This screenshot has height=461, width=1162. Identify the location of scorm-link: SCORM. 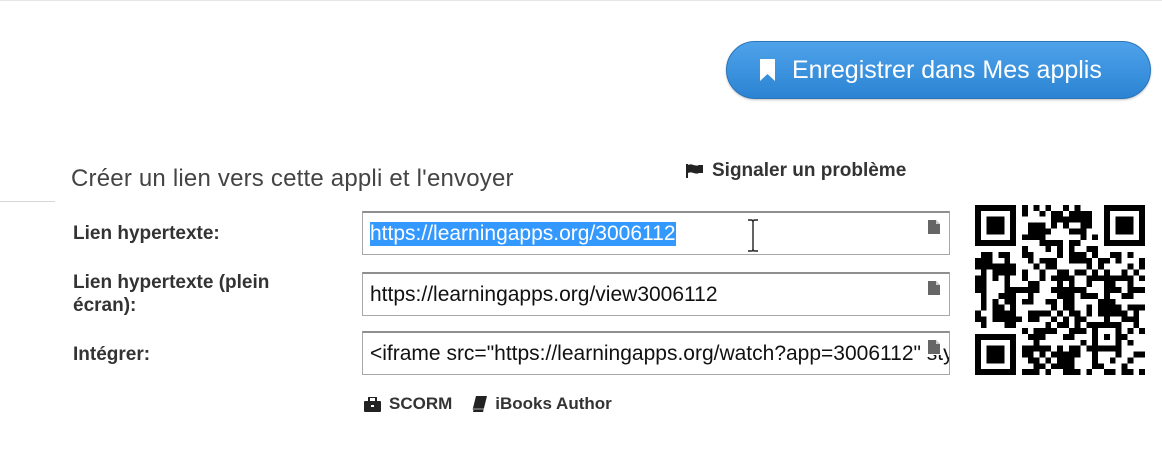
(408, 404).